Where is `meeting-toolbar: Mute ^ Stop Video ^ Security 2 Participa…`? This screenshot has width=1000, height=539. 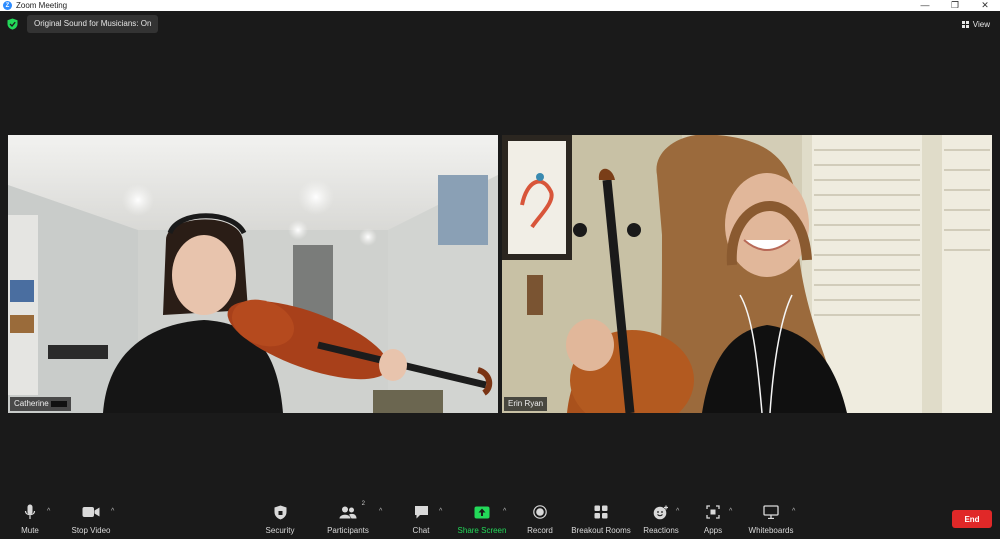
meeting-toolbar: Mute ^ Stop Video ^ Security 2 Participa… is located at coordinates (500, 519).